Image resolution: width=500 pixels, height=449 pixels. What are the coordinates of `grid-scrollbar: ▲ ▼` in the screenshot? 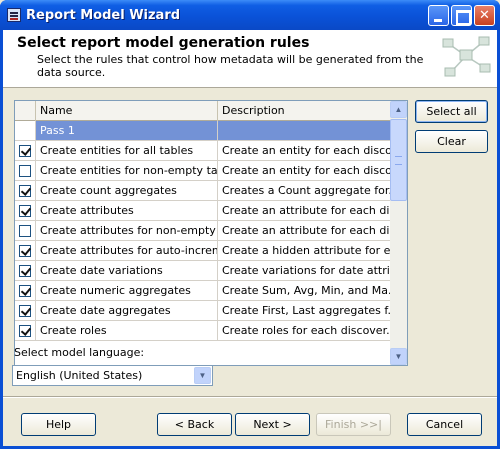 It's located at (398, 233).